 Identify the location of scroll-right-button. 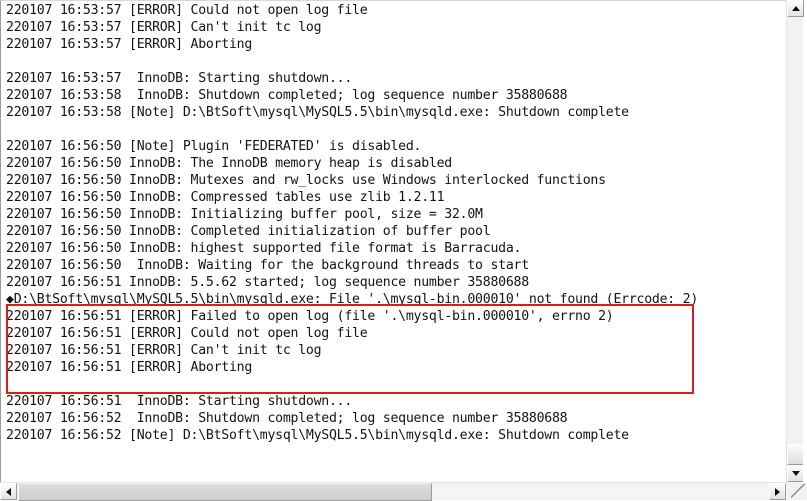
(777, 491).